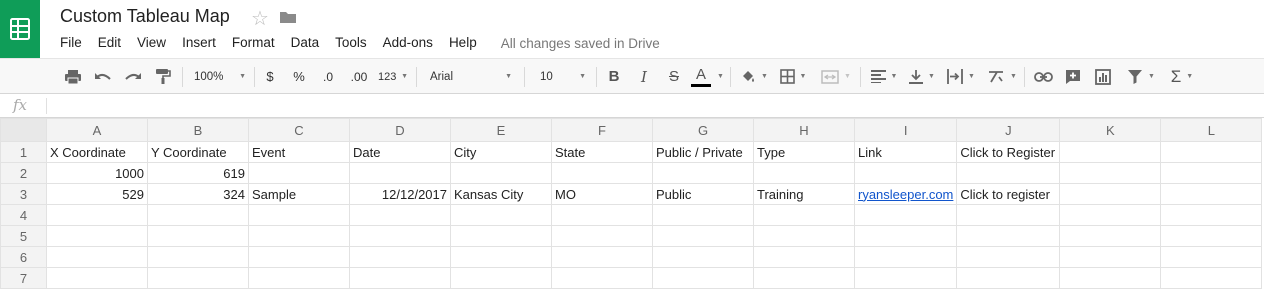 This screenshot has width=1264, height=294. I want to click on cell-e4, so click(501, 215).